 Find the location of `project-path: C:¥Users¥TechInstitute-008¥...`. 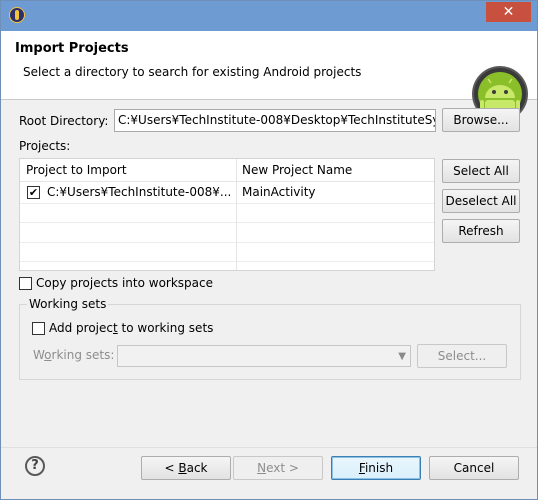

project-path: C:¥Users¥TechInstitute-008¥... is located at coordinates (139, 192).